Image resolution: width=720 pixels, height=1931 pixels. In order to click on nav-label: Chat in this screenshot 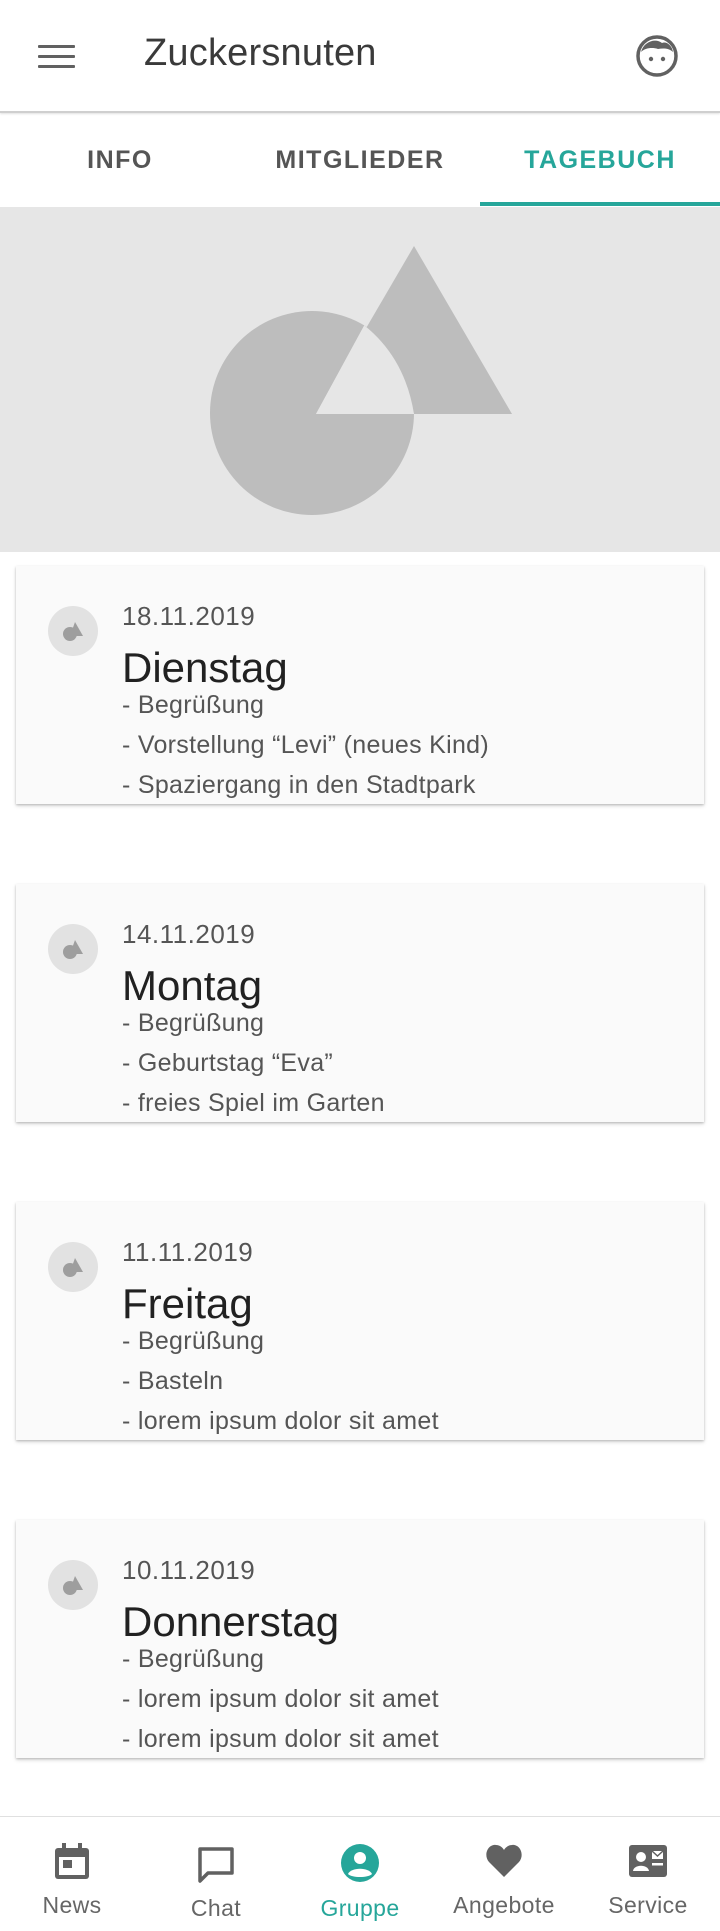, I will do `click(216, 1908)`.